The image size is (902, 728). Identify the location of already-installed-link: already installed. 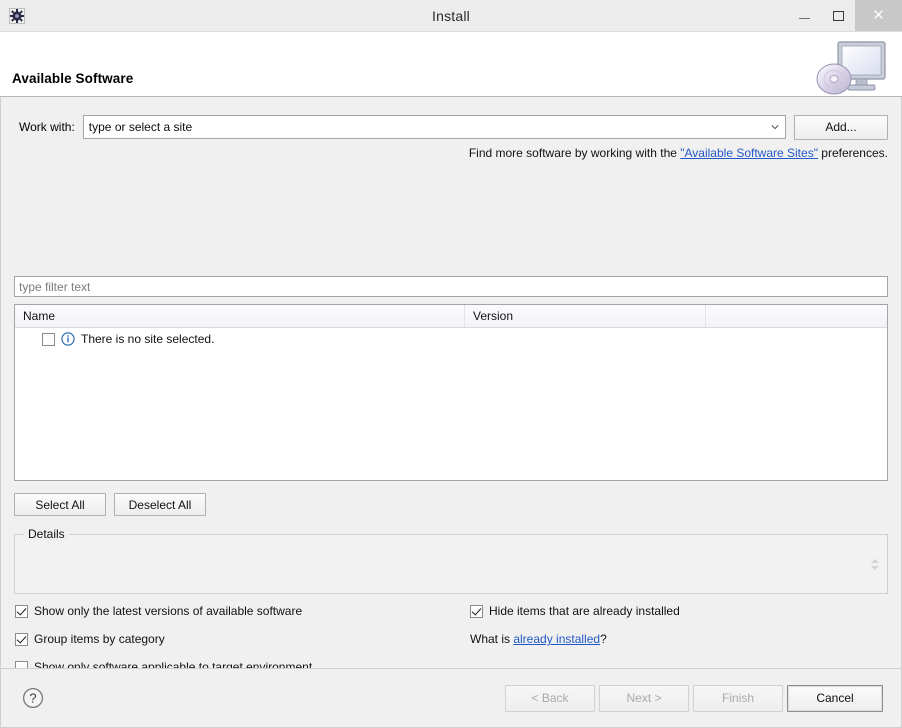
(556, 639).